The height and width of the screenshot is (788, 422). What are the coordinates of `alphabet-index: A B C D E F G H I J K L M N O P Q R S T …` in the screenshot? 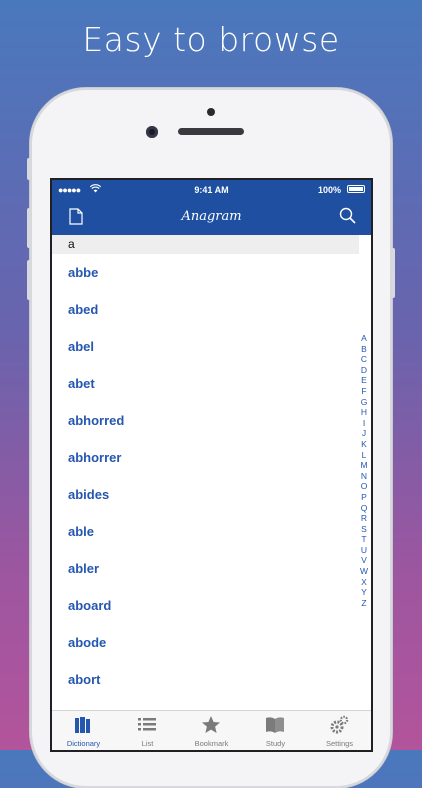 It's located at (364, 470).